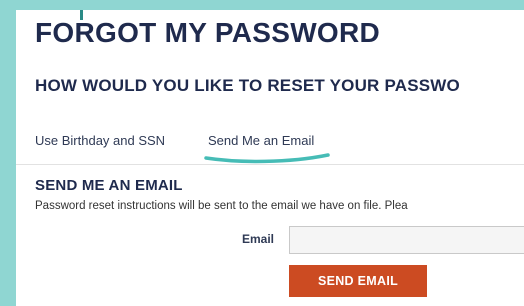 This screenshot has width=524, height=306. I want to click on email-label: Email, so click(258, 239).